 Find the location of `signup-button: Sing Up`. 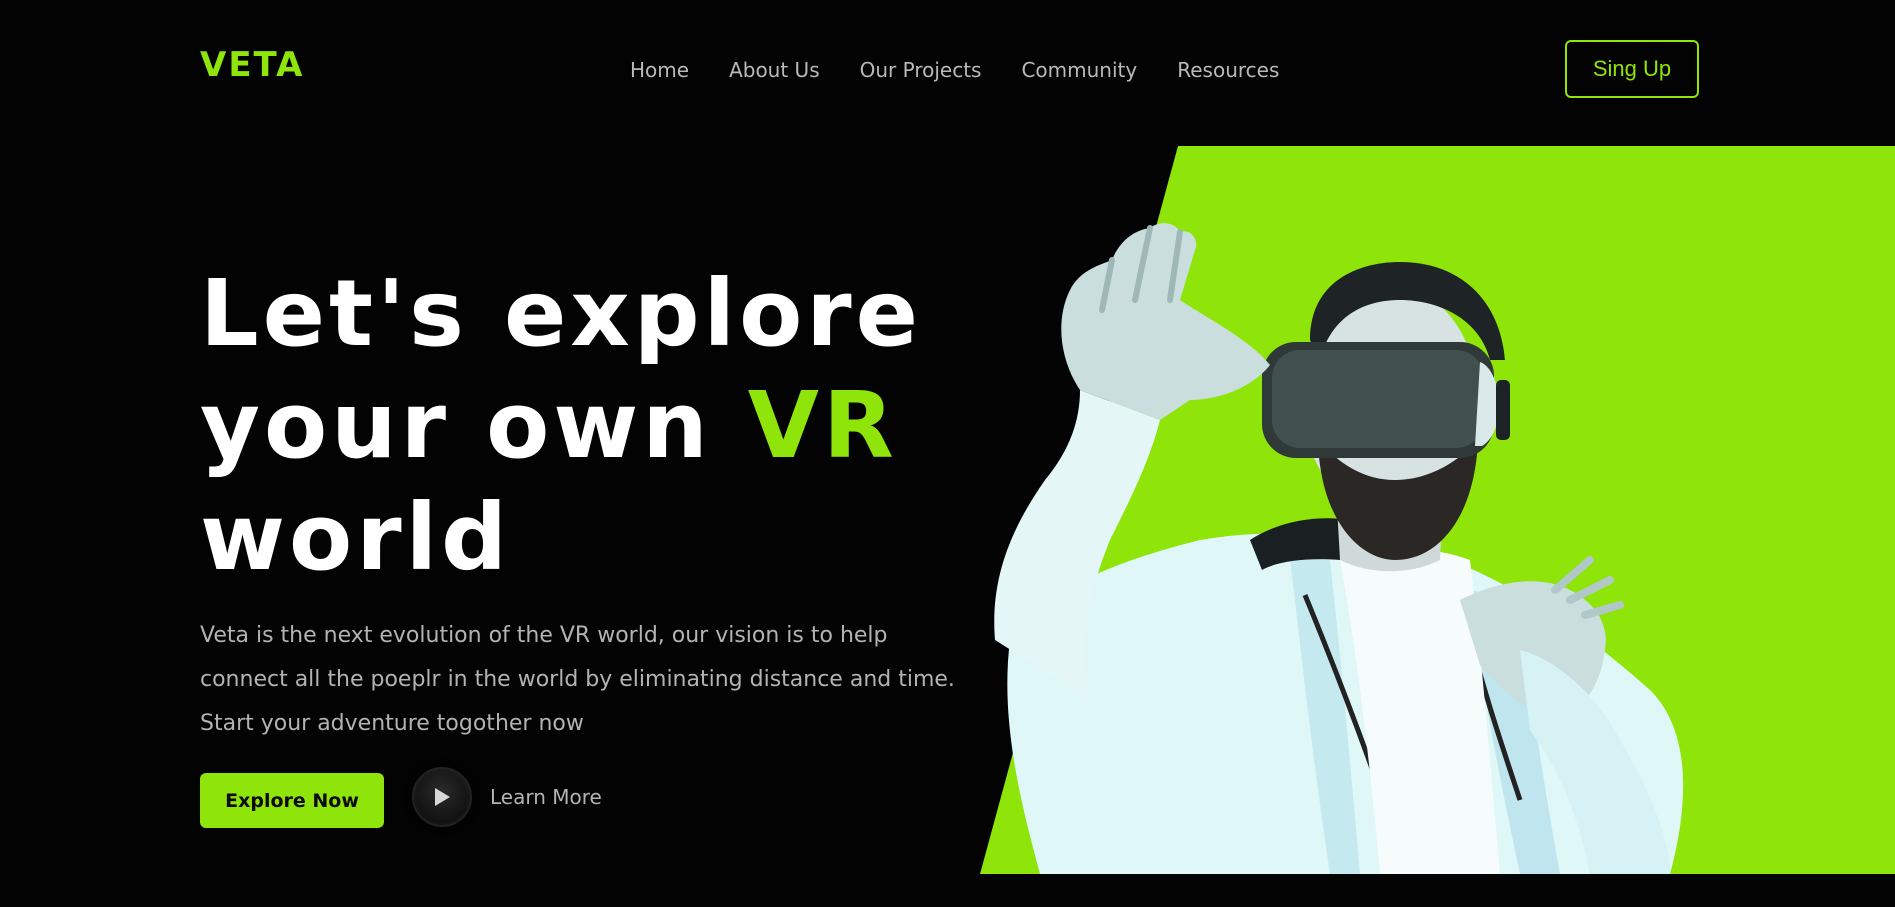

signup-button: Sing Up is located at coordinates (1632, 69).